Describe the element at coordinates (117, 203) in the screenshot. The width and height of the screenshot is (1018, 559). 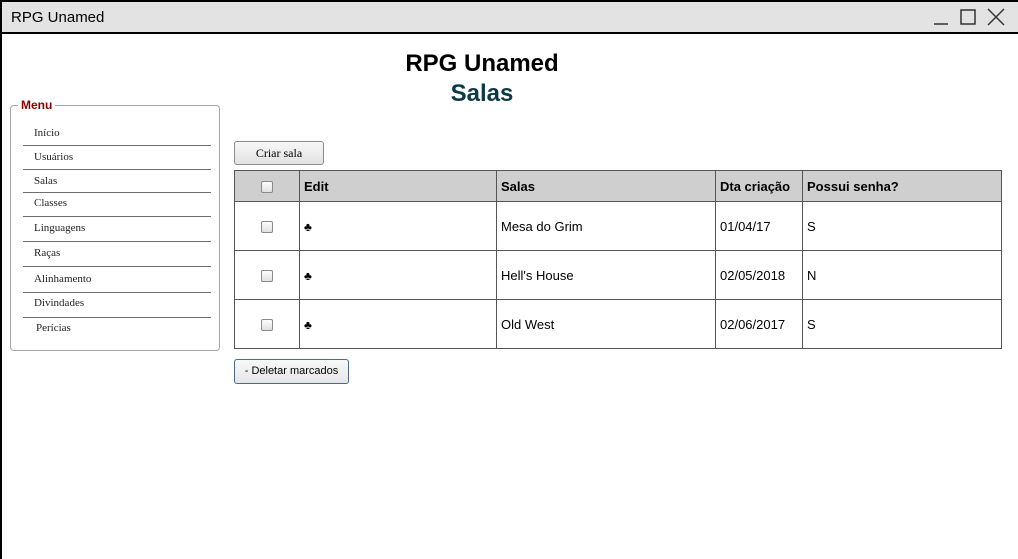
I see `menu-item-classes: Classes` at that location.